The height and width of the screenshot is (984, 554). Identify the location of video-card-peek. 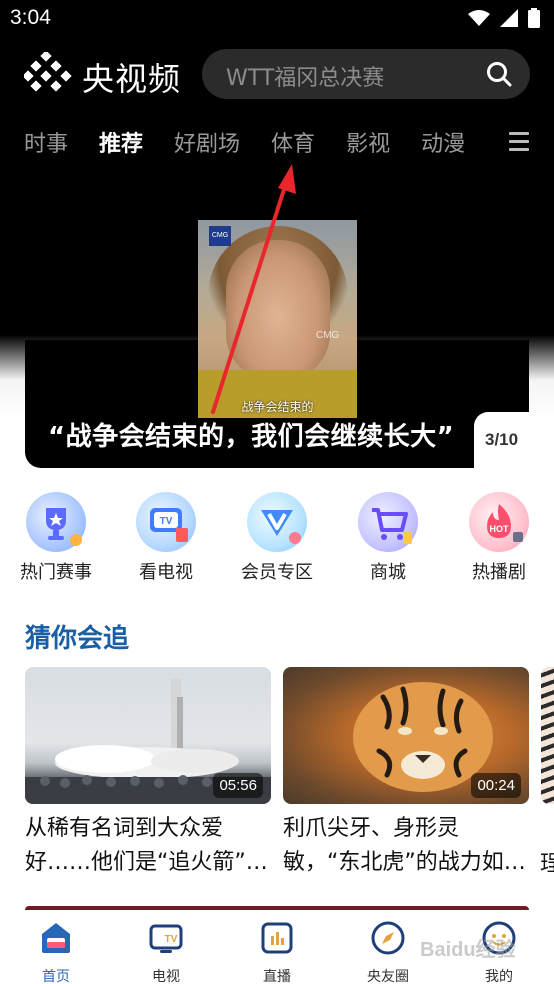
(547, 735).